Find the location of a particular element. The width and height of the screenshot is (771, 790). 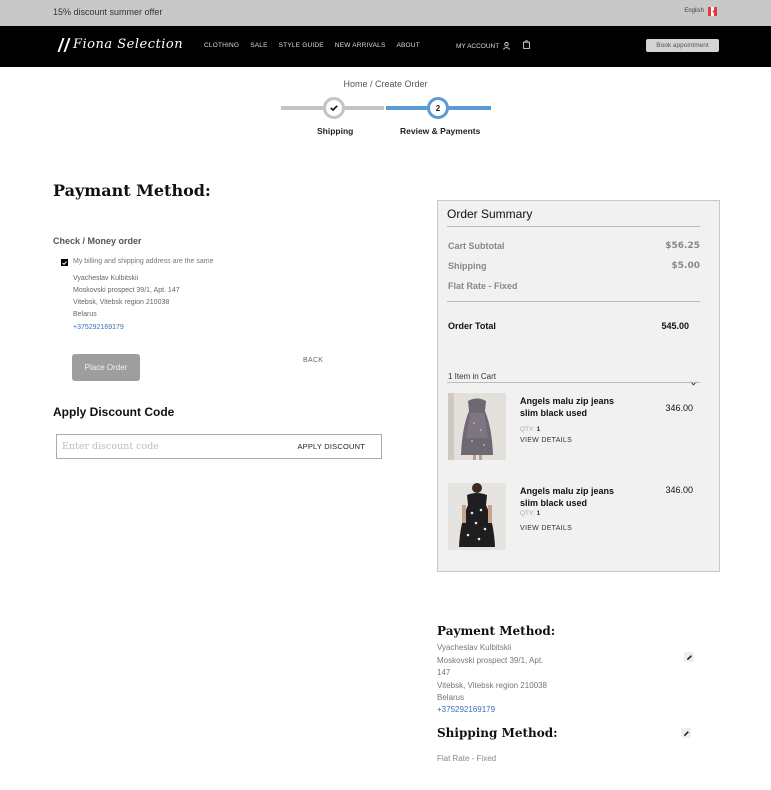

logo: Fiona Selection is located at coordinates (120, 44).